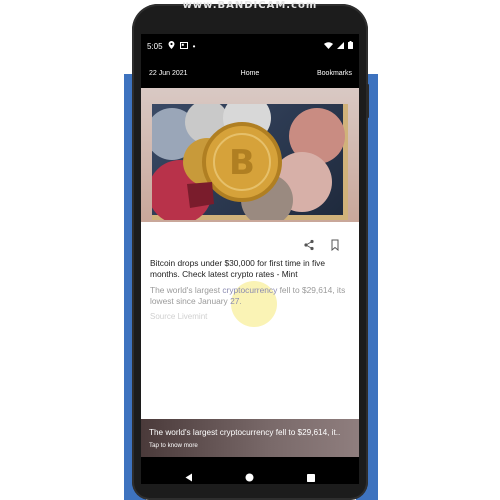 Image resolution: width=500 pixels, height=500 pixels. Describe the element at coordinates (367, 101) in the screenshot. I see `power-button` at that location.